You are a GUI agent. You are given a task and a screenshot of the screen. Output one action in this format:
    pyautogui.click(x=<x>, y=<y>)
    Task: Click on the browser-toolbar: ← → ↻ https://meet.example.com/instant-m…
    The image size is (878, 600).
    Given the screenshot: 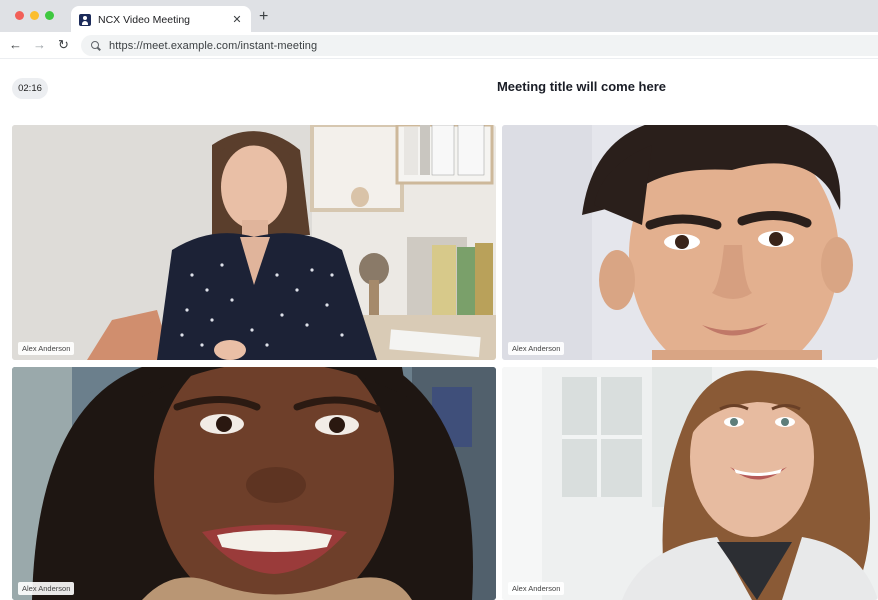 What is the action you would take?
    pyautogui.click(x=439, y=45)
    